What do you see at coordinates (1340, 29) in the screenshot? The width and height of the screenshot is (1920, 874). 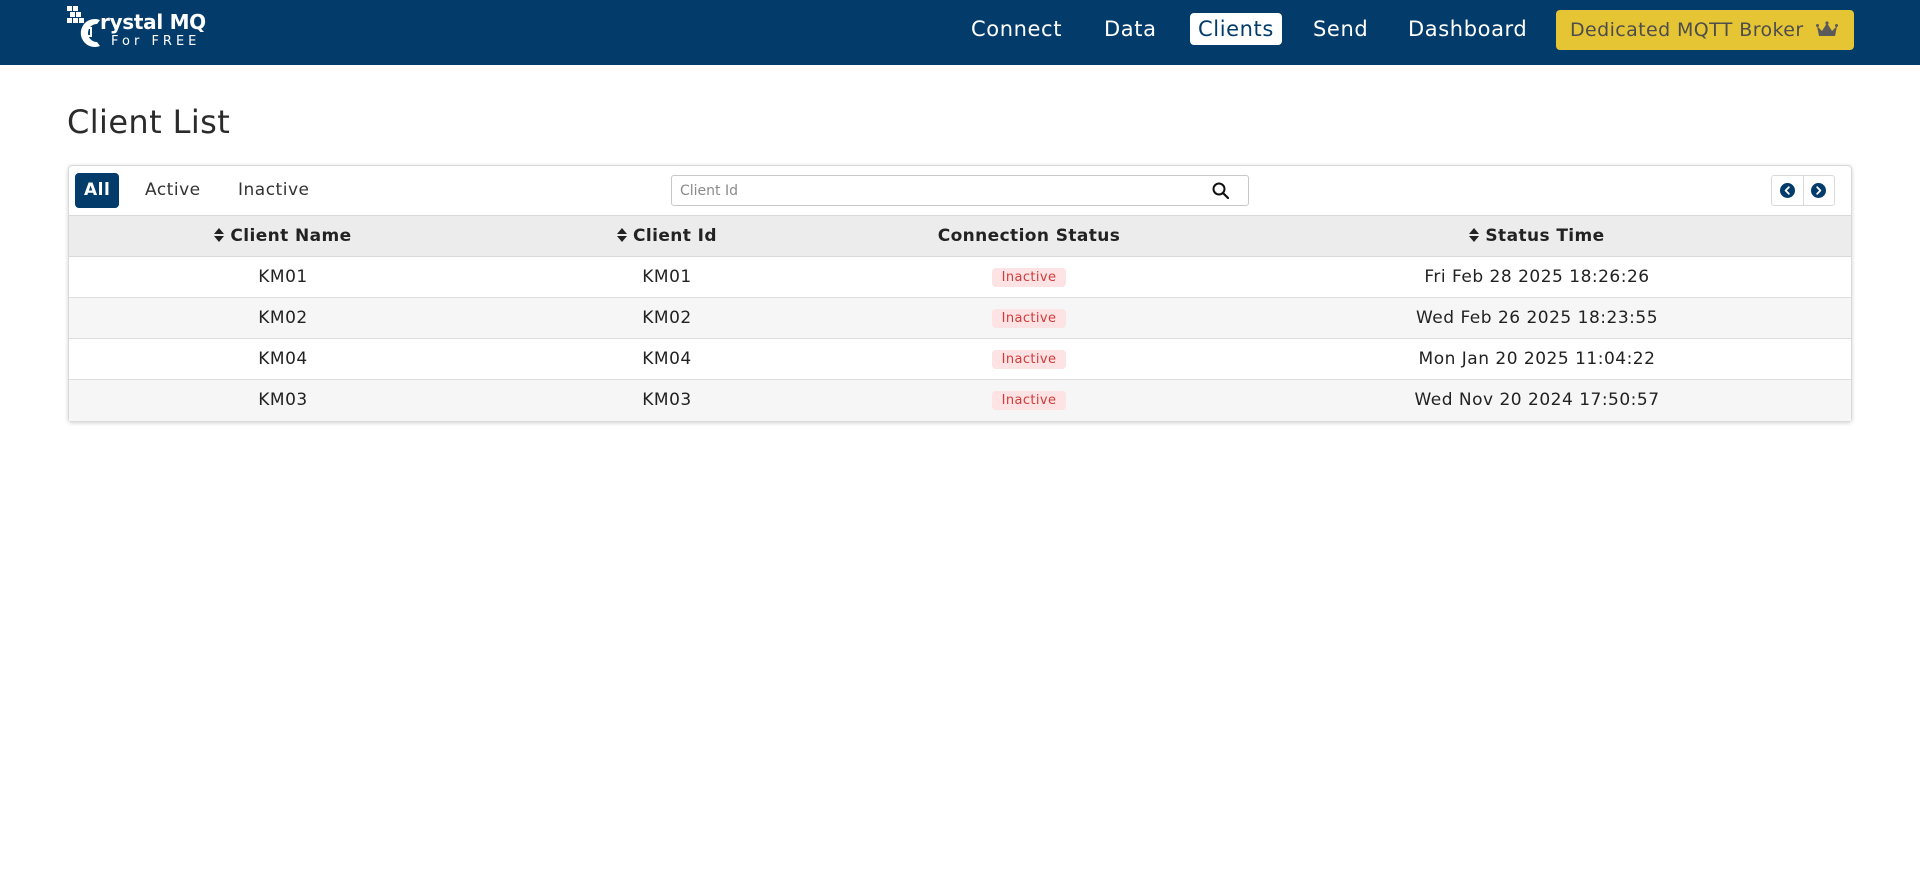 I see `nav-send: Send` at bounding box center [1340, 29].